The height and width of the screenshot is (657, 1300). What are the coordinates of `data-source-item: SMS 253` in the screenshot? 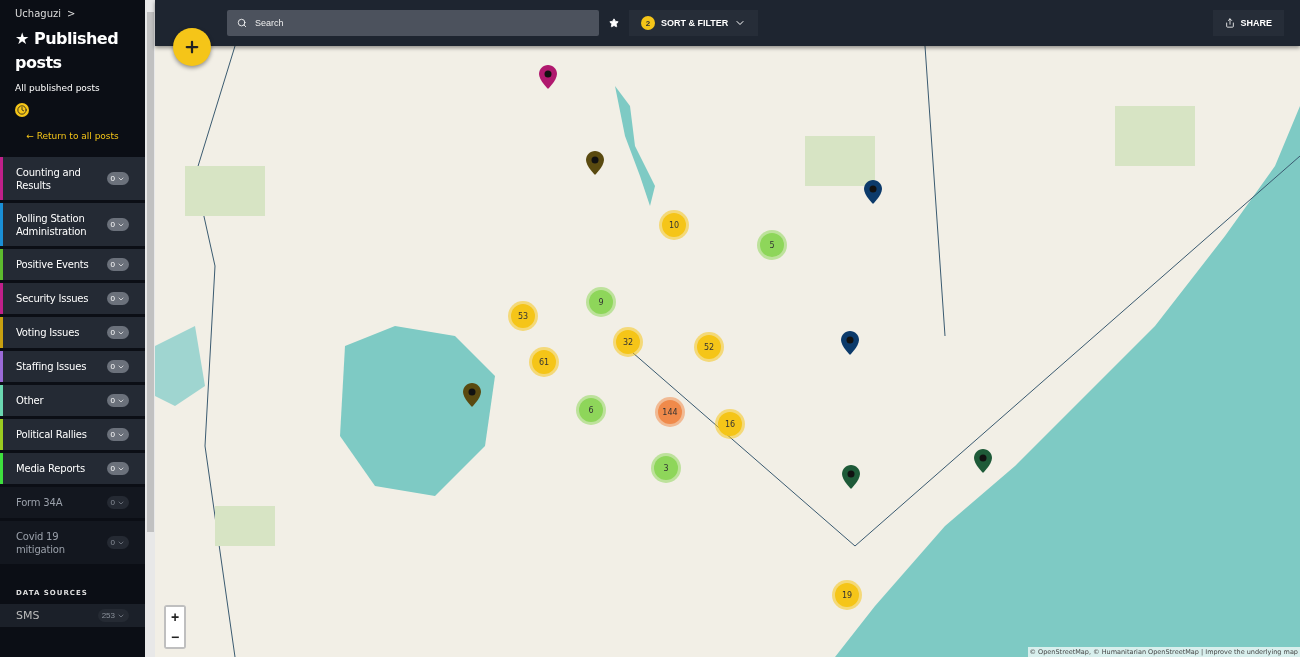 It's located at (72, 615).